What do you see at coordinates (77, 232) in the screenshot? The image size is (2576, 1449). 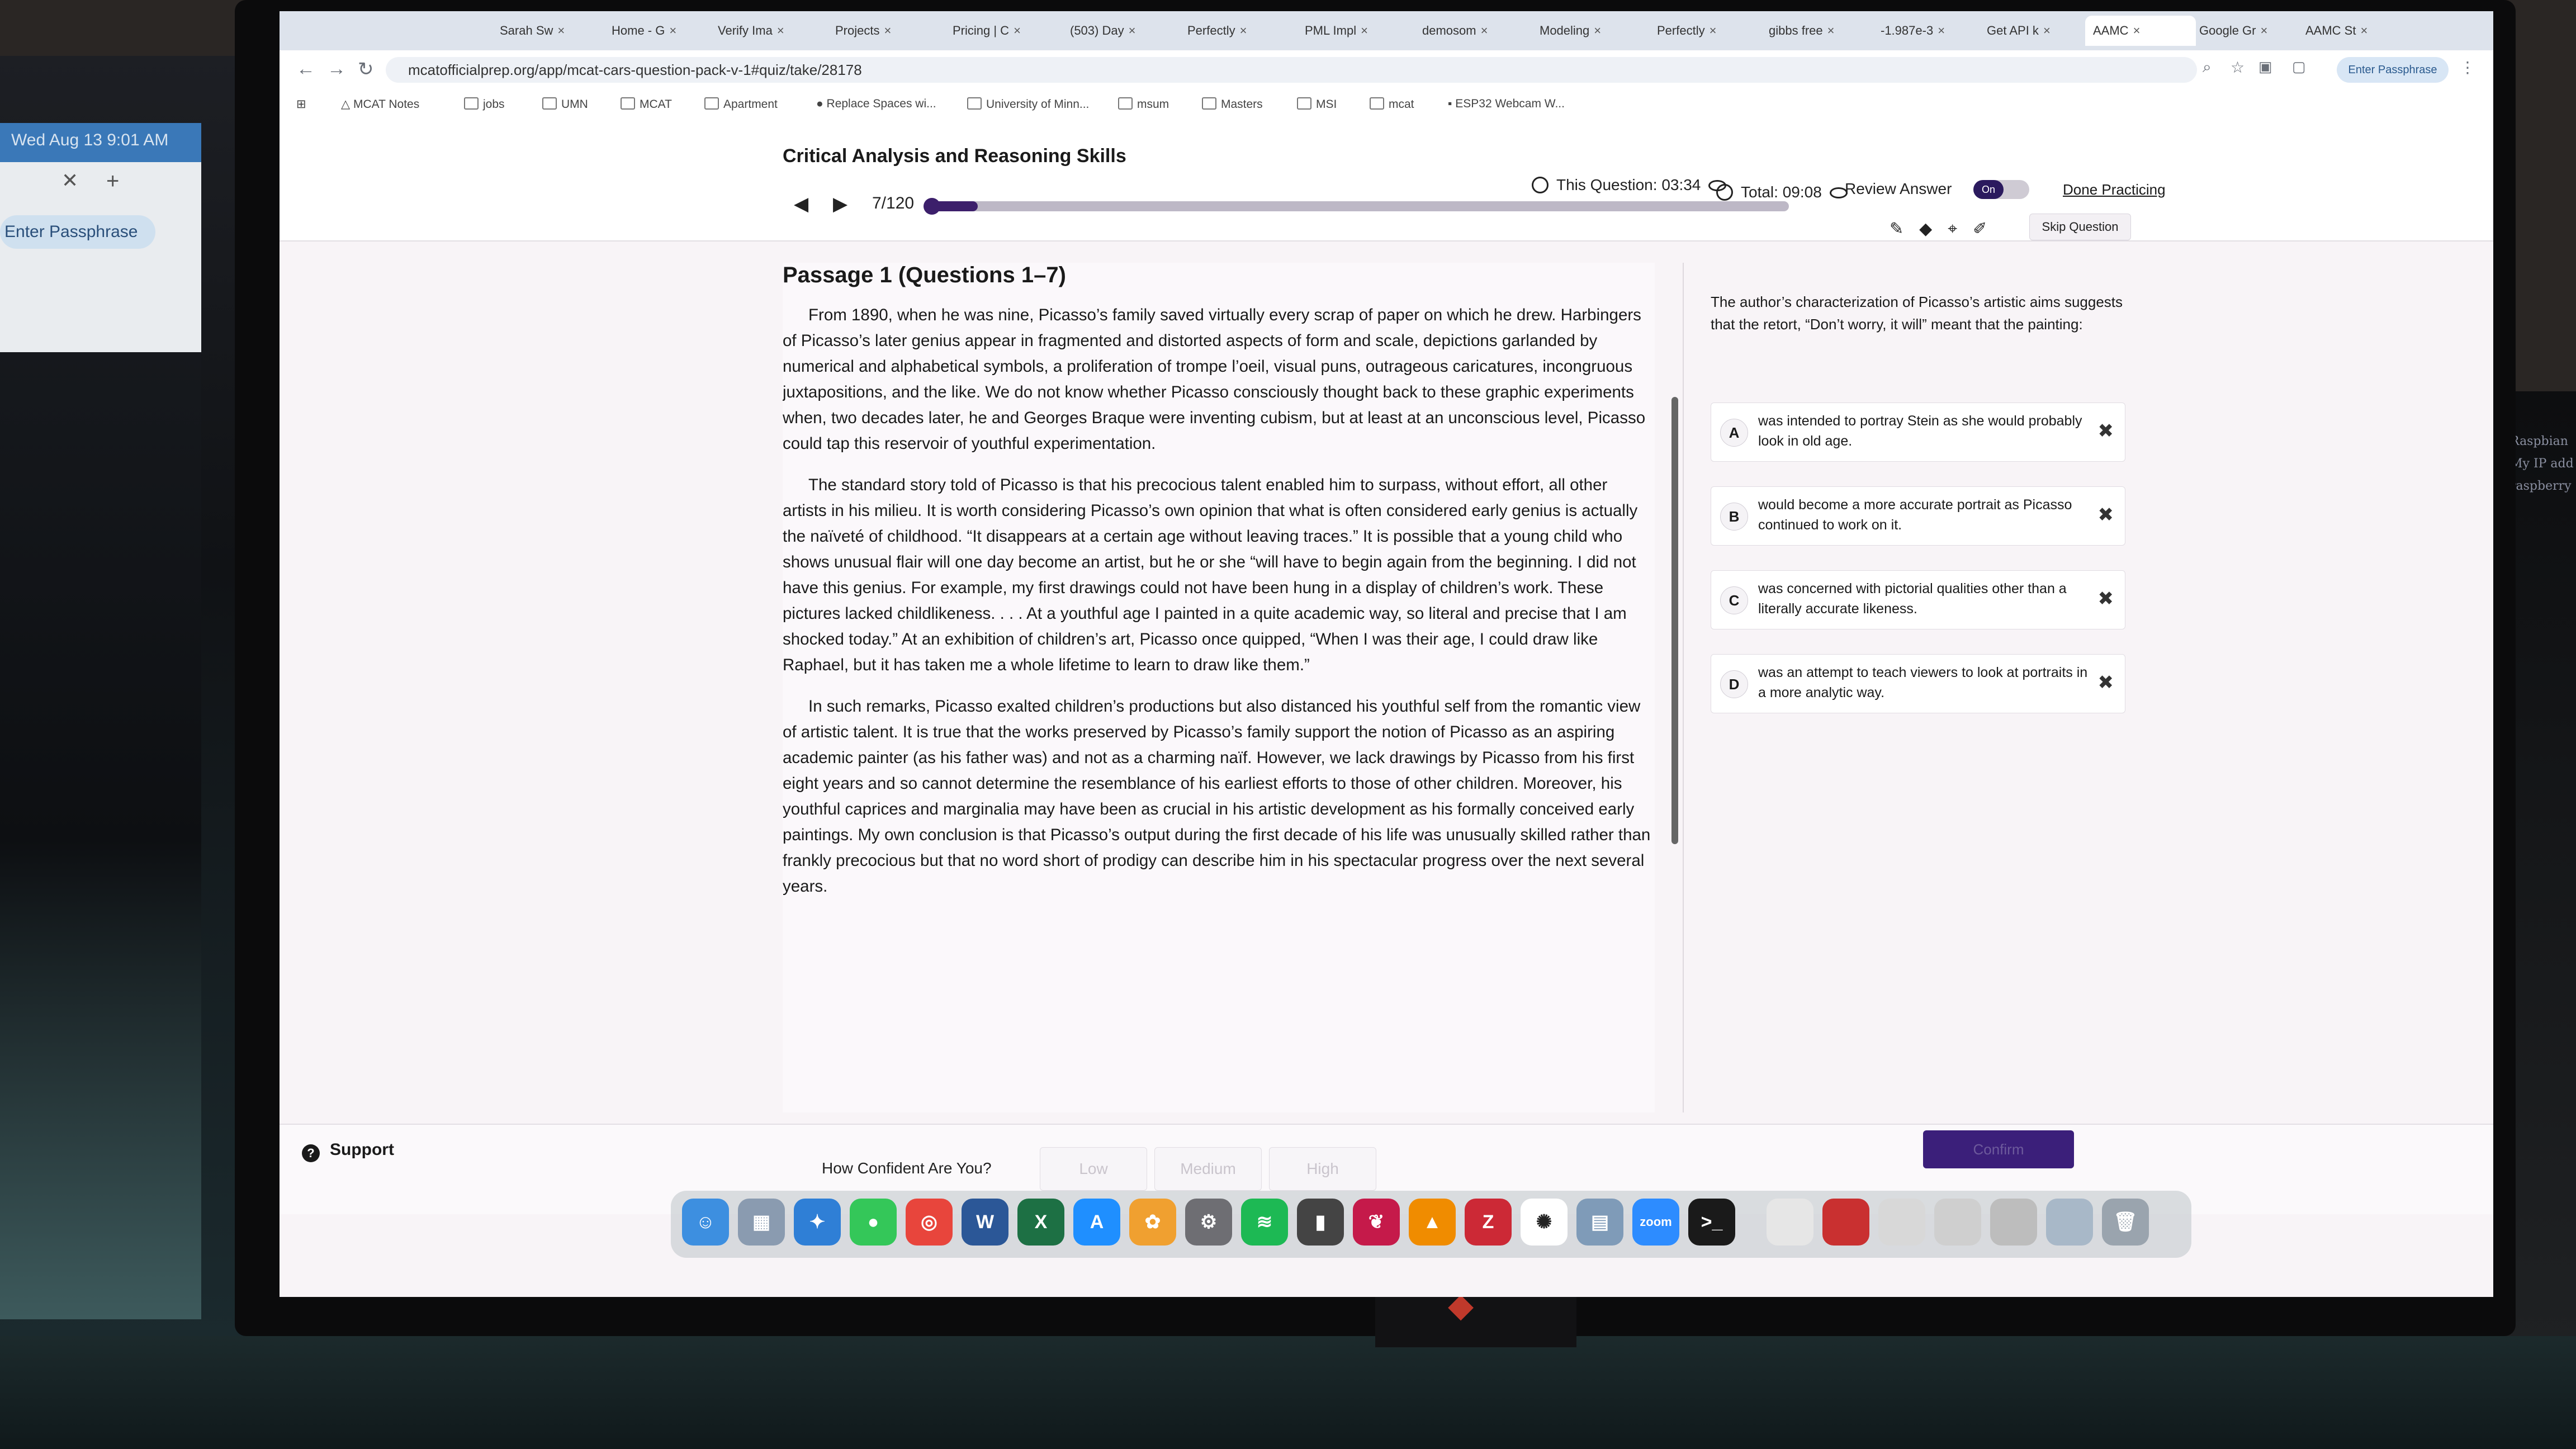 I see `left-passphrase-button: Enter Passphrase` at bounding box center [77, 232].